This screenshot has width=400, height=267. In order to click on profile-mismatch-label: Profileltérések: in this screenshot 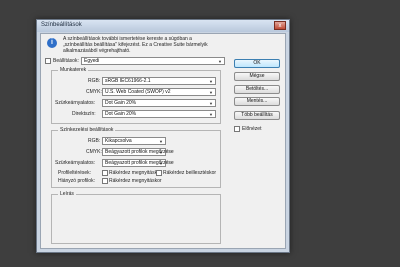, I will do `click(75, 173)`.